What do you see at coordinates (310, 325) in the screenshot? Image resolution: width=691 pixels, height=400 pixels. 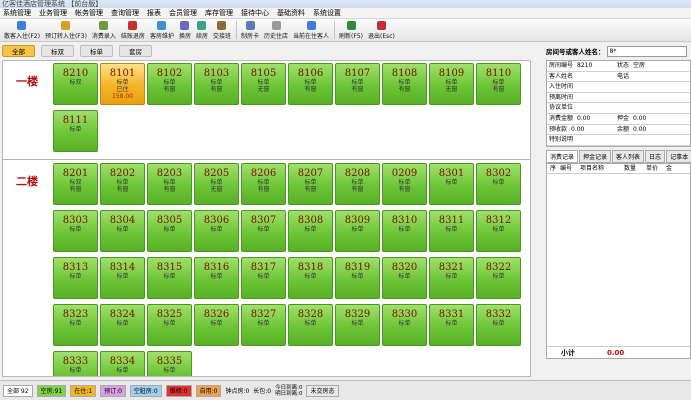 I see `room-card: 8328 标单` at bounding box center [310, 325].